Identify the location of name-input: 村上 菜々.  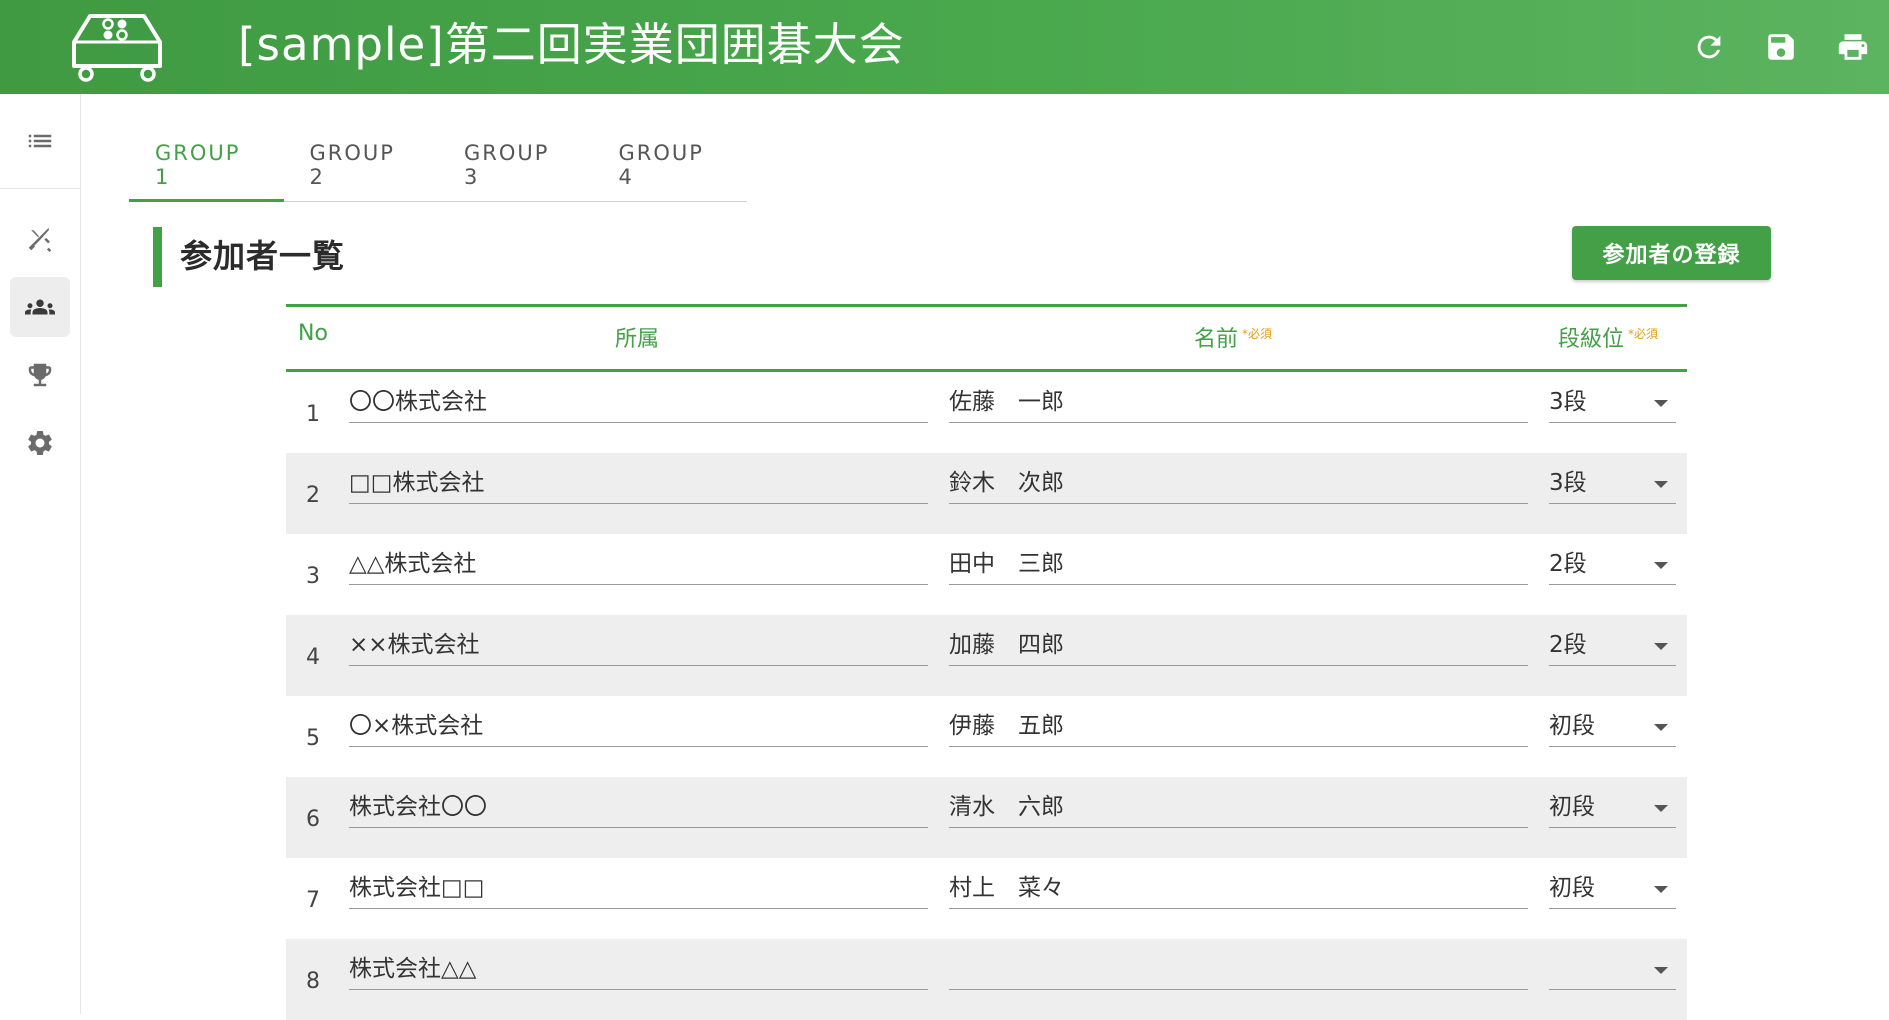
(1238, 888).